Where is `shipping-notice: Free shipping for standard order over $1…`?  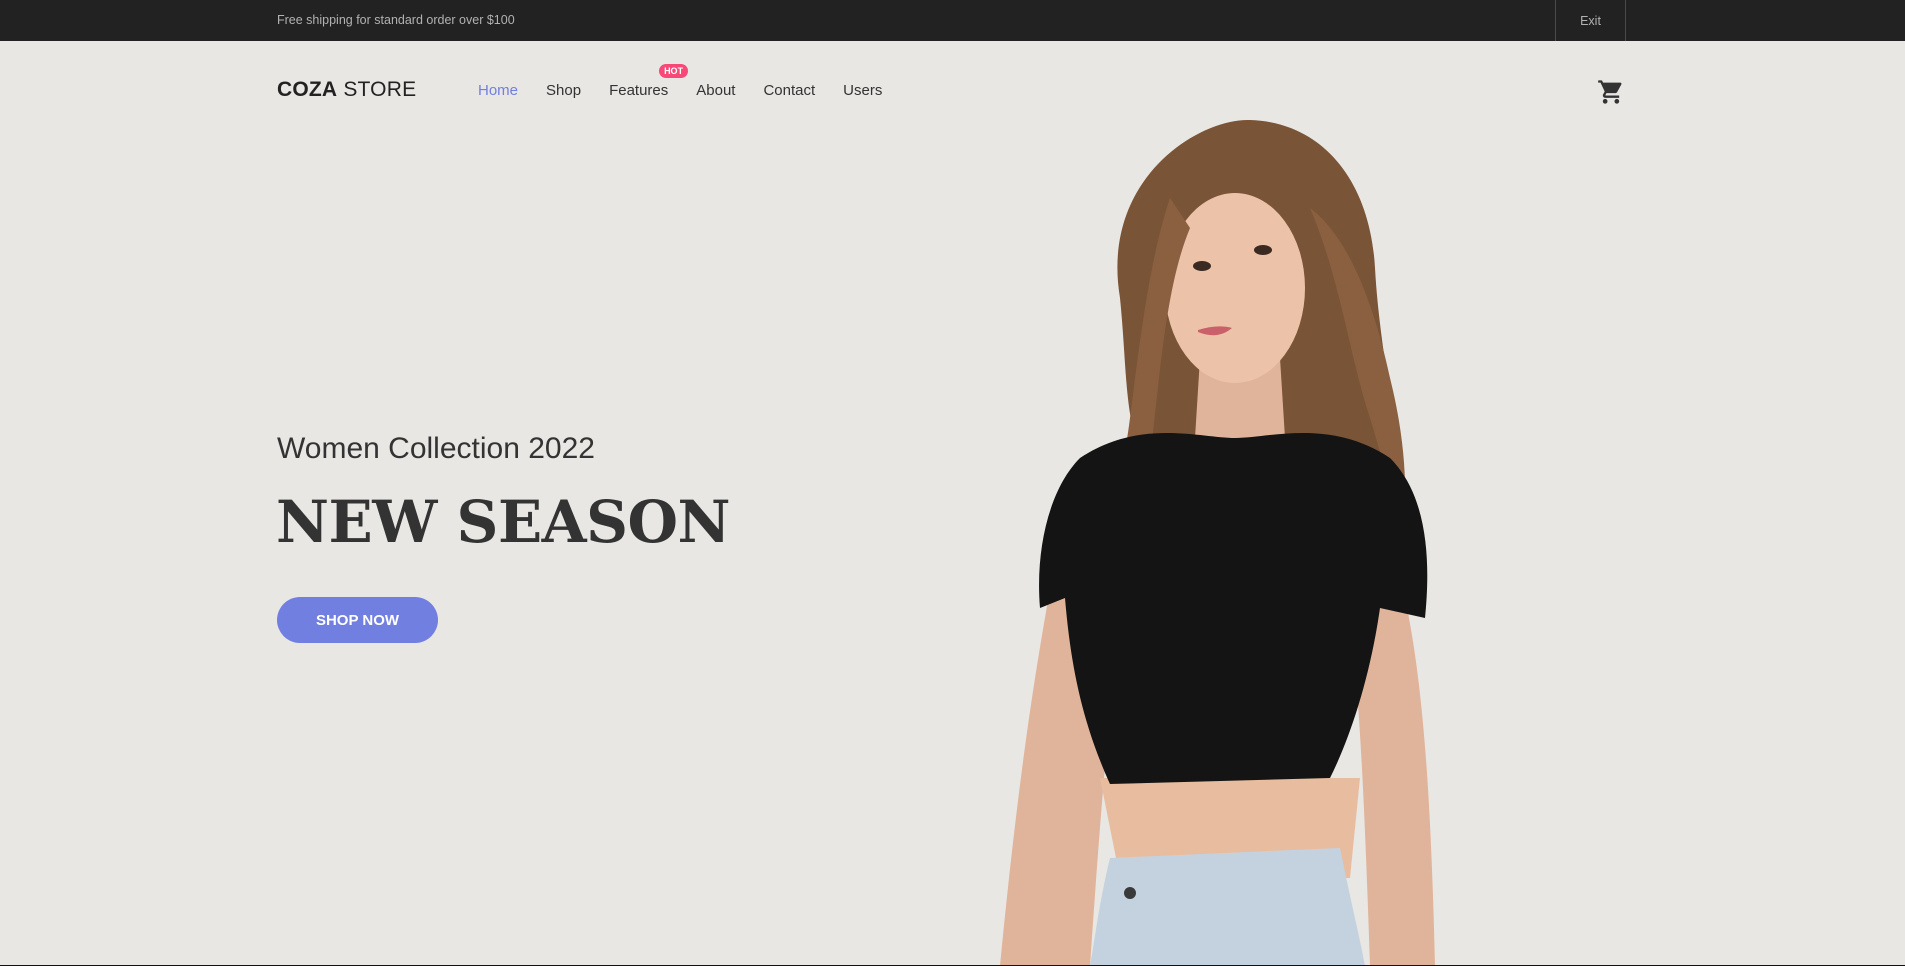
shipping-notice: Free shipping for standard order over $1… is located at coordinates (396, 20).